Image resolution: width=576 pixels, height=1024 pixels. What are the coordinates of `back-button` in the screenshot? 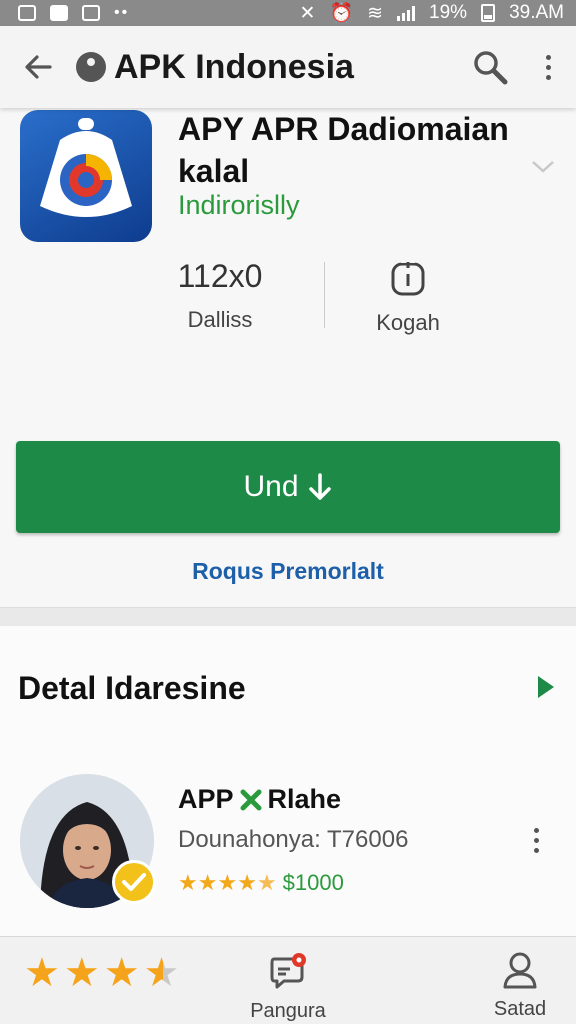 It's located at (38, 67).